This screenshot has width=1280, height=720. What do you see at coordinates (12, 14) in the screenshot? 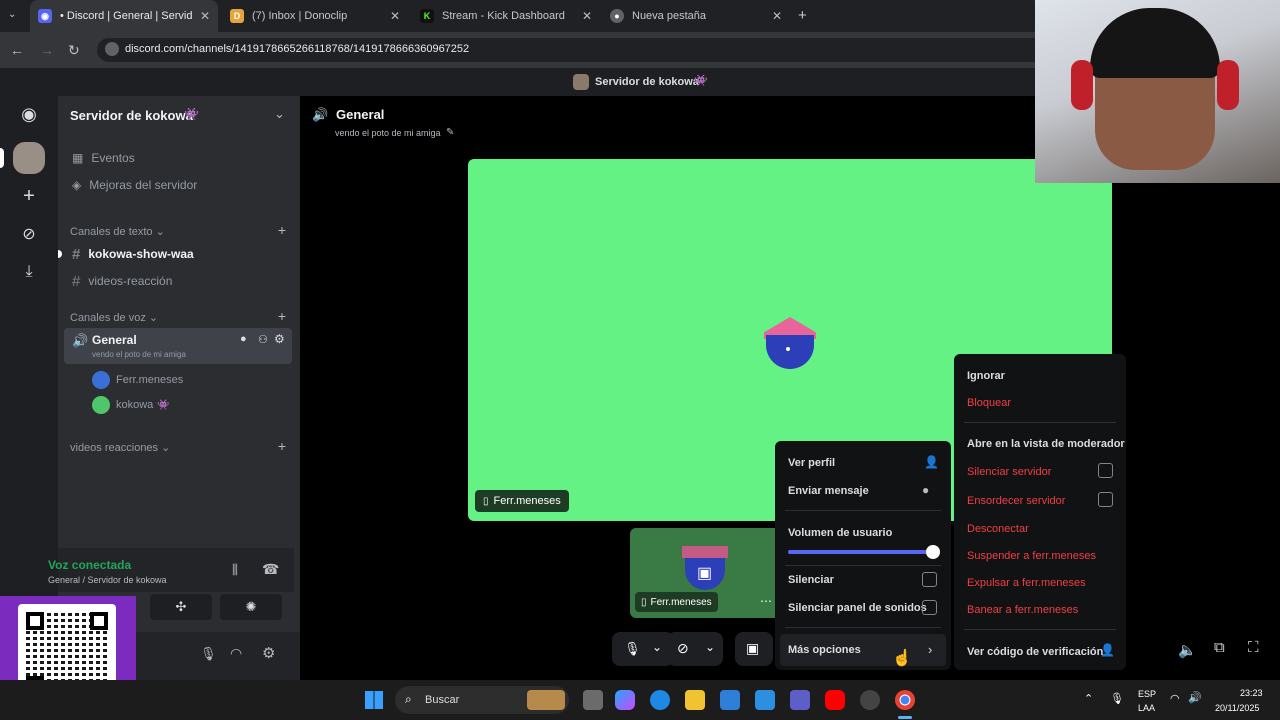
I see `tab-search-button: ⌄` at bounding box center [12, 14].